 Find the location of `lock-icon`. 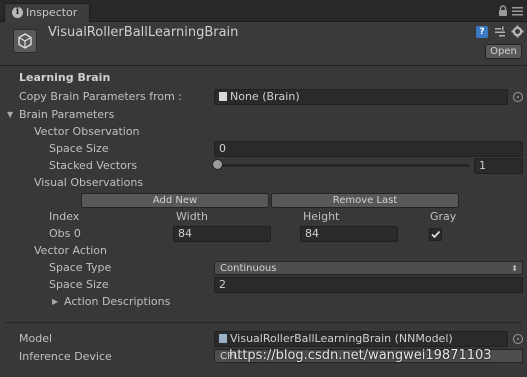

lock-icon is located at coordinates (503, 11).